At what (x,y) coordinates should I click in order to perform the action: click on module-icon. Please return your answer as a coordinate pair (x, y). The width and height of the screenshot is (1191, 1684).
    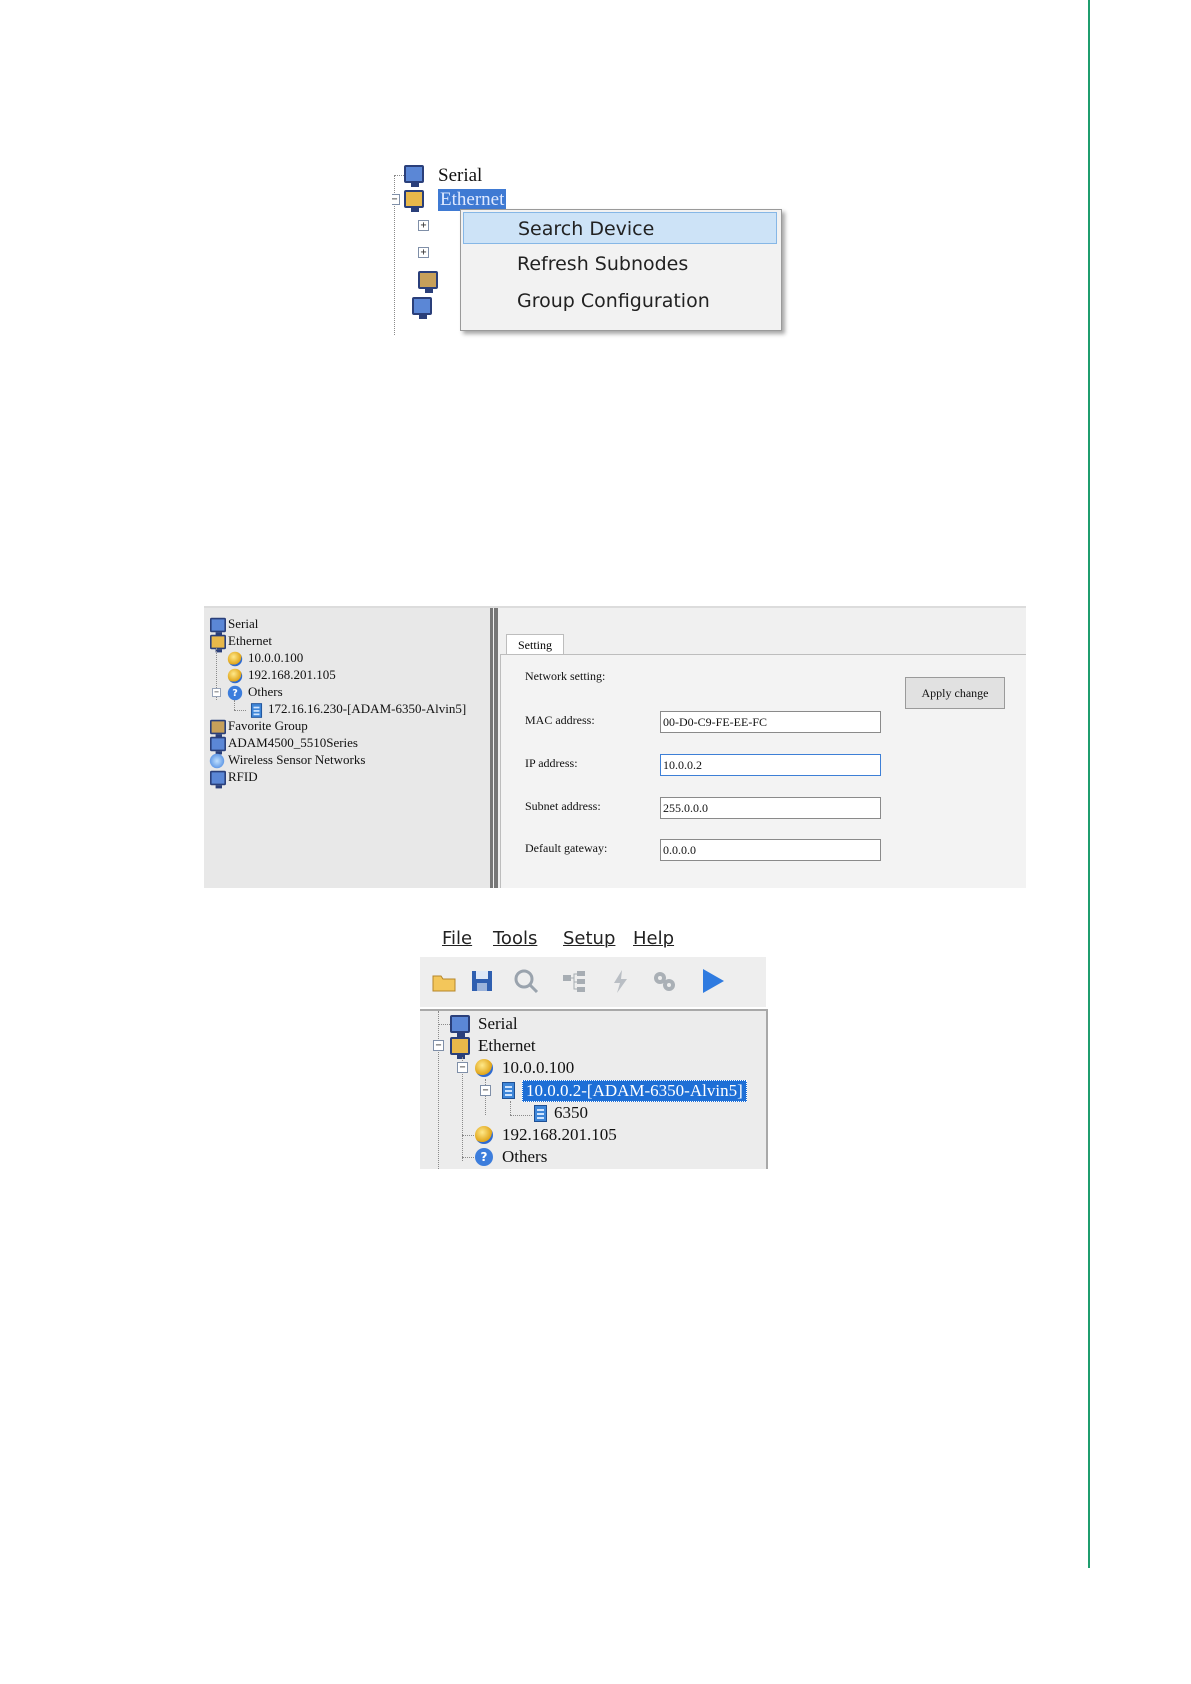
    Looking at the image, I should click on (540, 1113).